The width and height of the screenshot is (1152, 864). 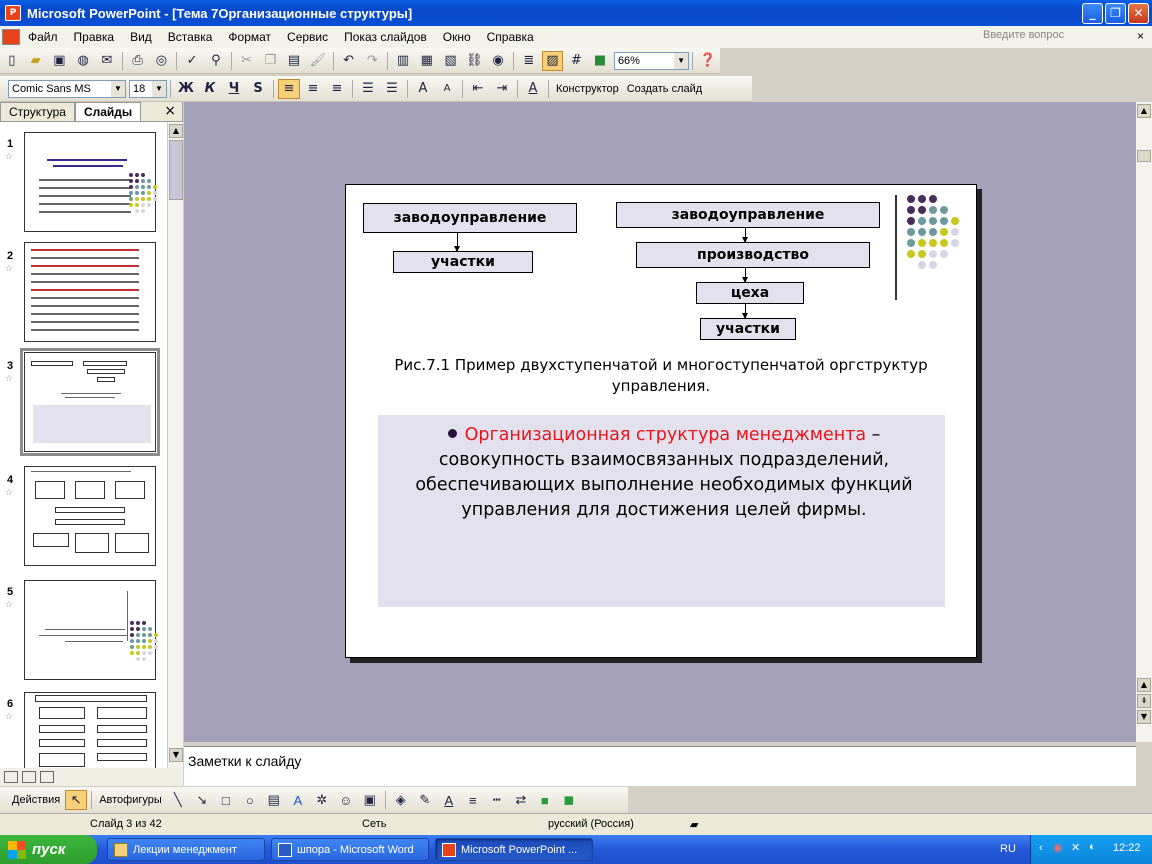 What do you see at coordinates (249, 37) in the screenshot?
I see `menu-format: Формат` at bounding box center [249, 37].